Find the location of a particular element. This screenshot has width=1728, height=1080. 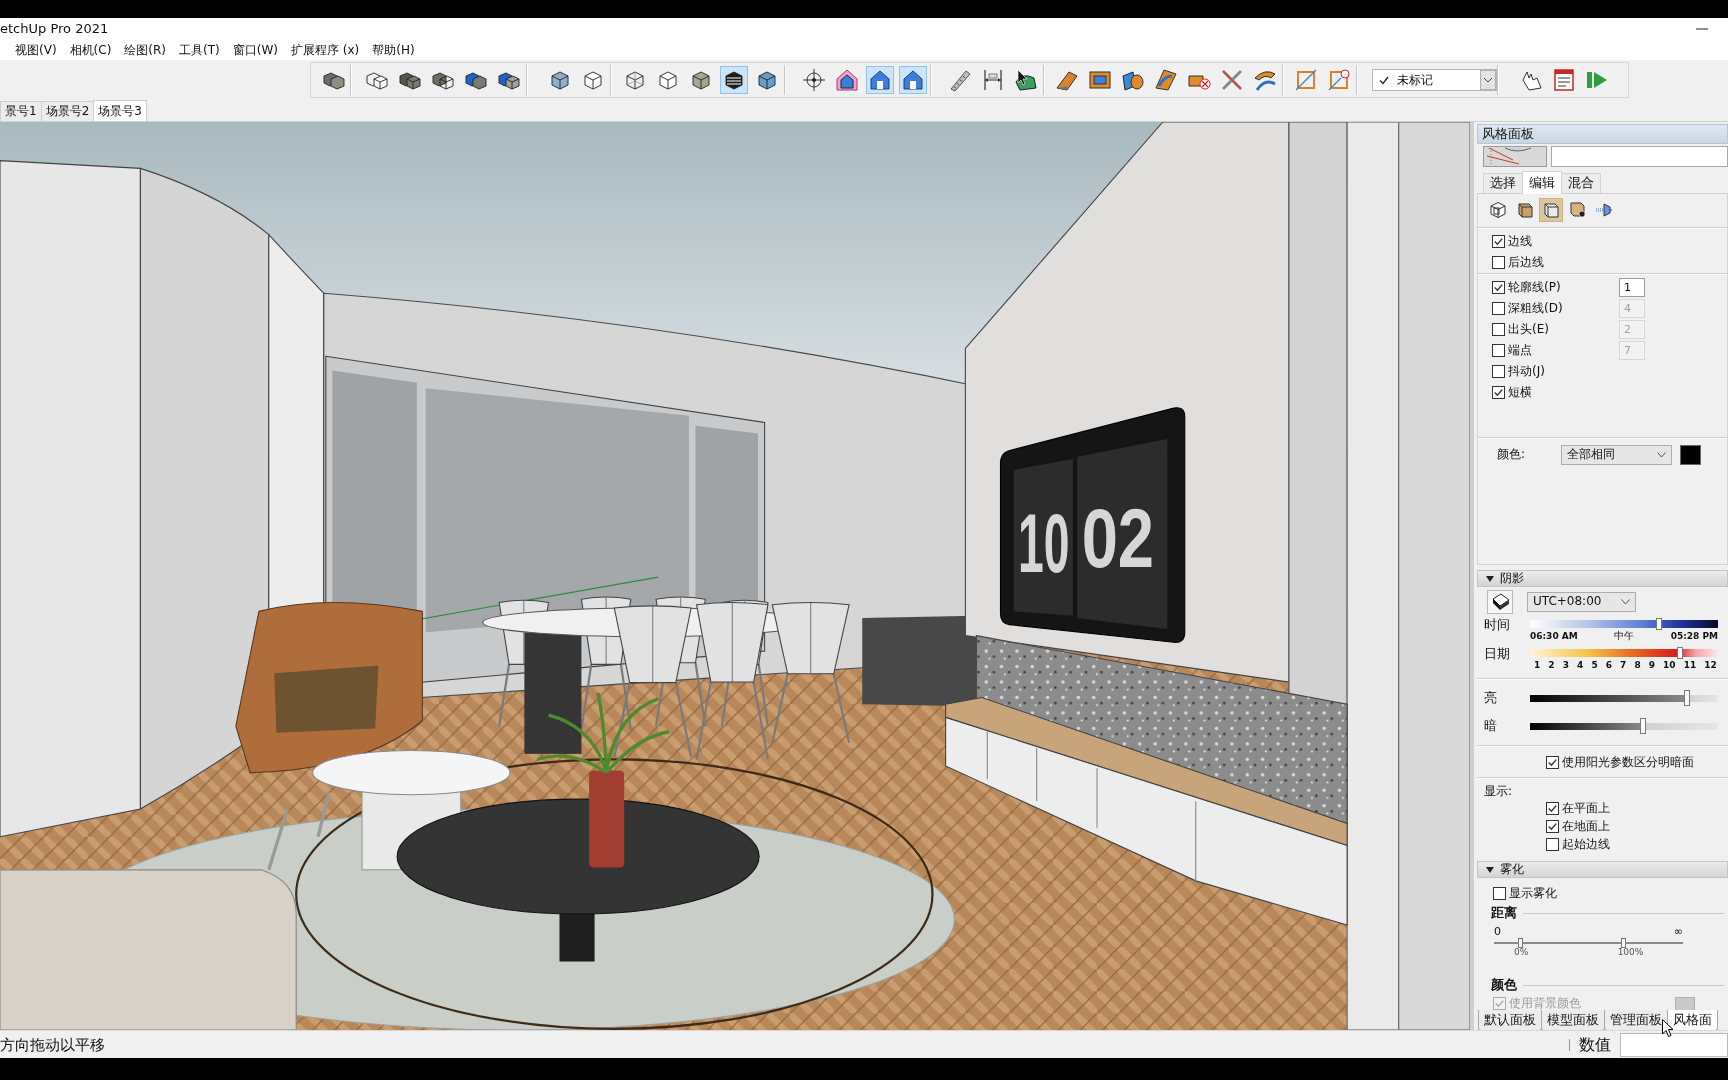

date-label: 日期 is located at coordinates (1497, 655).